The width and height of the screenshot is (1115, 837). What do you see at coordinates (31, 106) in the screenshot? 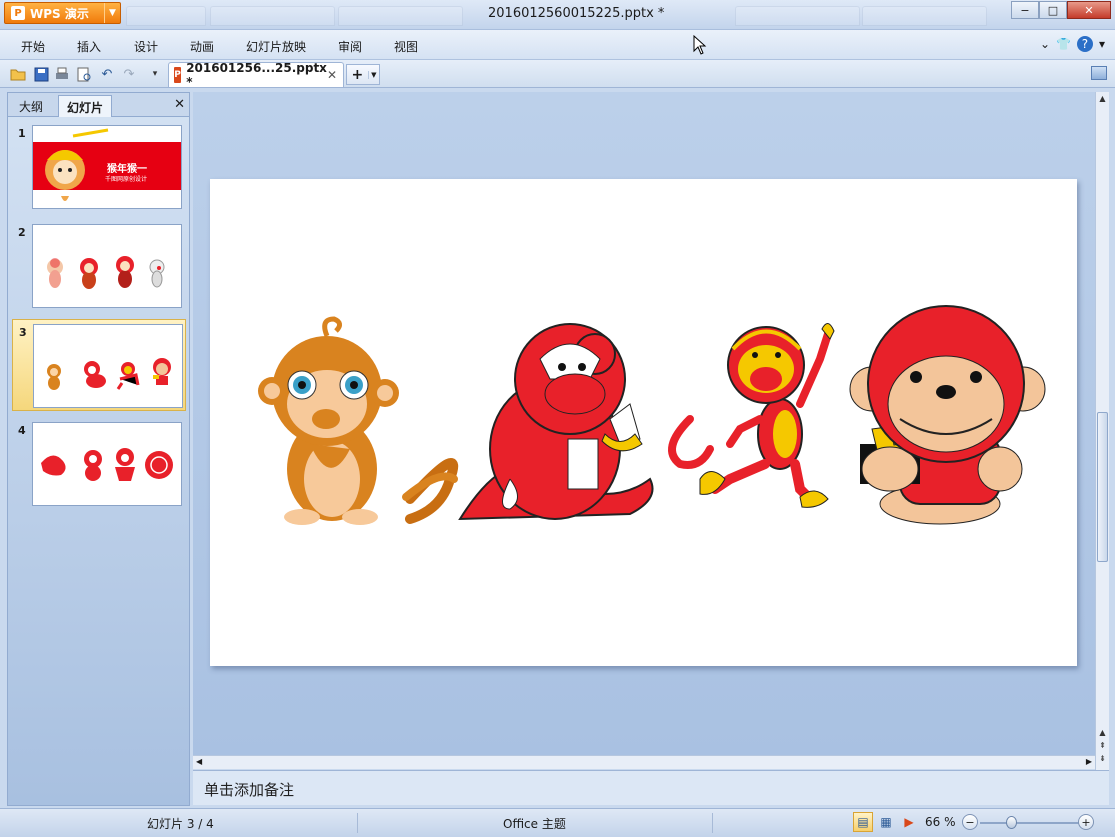
I see `tab-outline: 大纲` at bounding box center [31, 106].